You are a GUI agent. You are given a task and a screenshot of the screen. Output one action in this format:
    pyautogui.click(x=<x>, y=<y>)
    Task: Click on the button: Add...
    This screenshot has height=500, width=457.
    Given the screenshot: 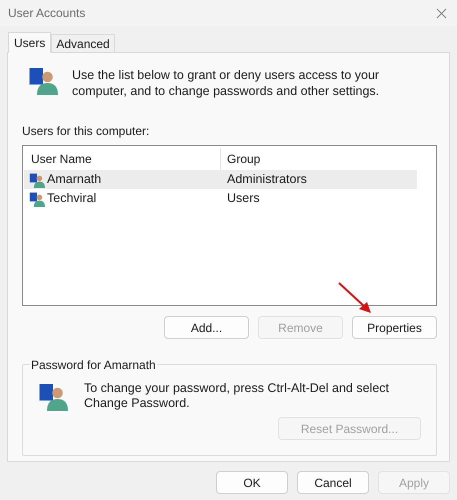 What is the action you would take?
    pyautogui.click(x=206, y=327)
    